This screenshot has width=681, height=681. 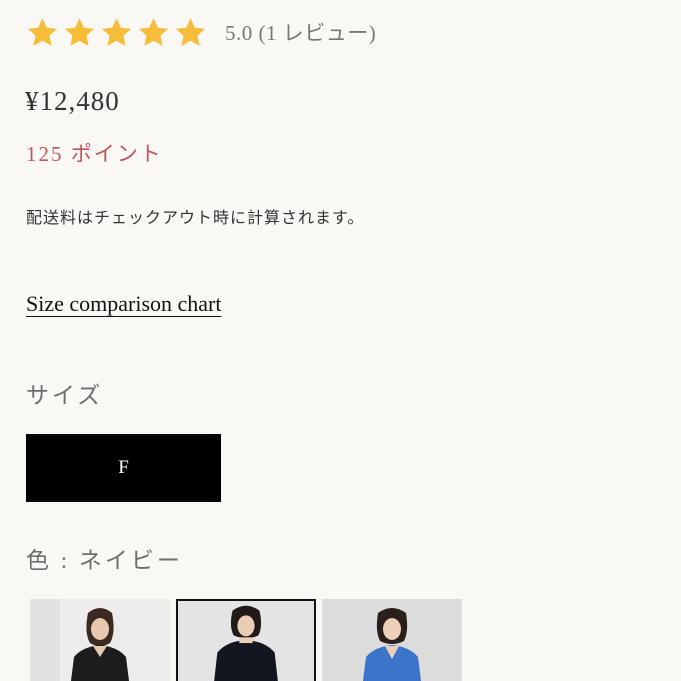 I want to click on color-swatch-blue, so click(x=392, y=640).